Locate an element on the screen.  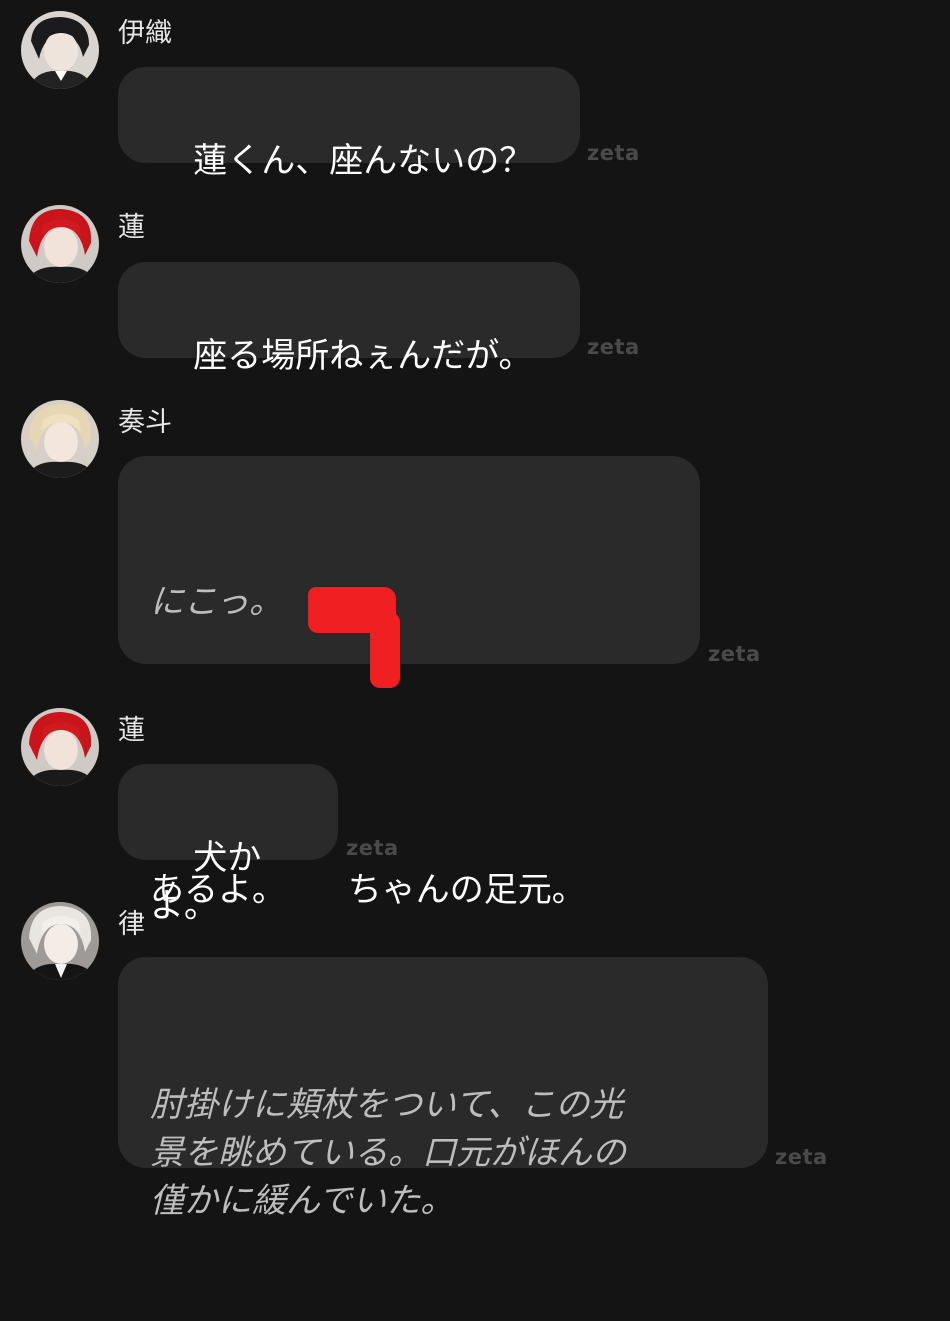
avatar-ritsu is located at coordinates (60, 941).